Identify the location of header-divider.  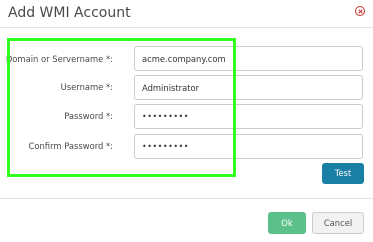
(186, 27).